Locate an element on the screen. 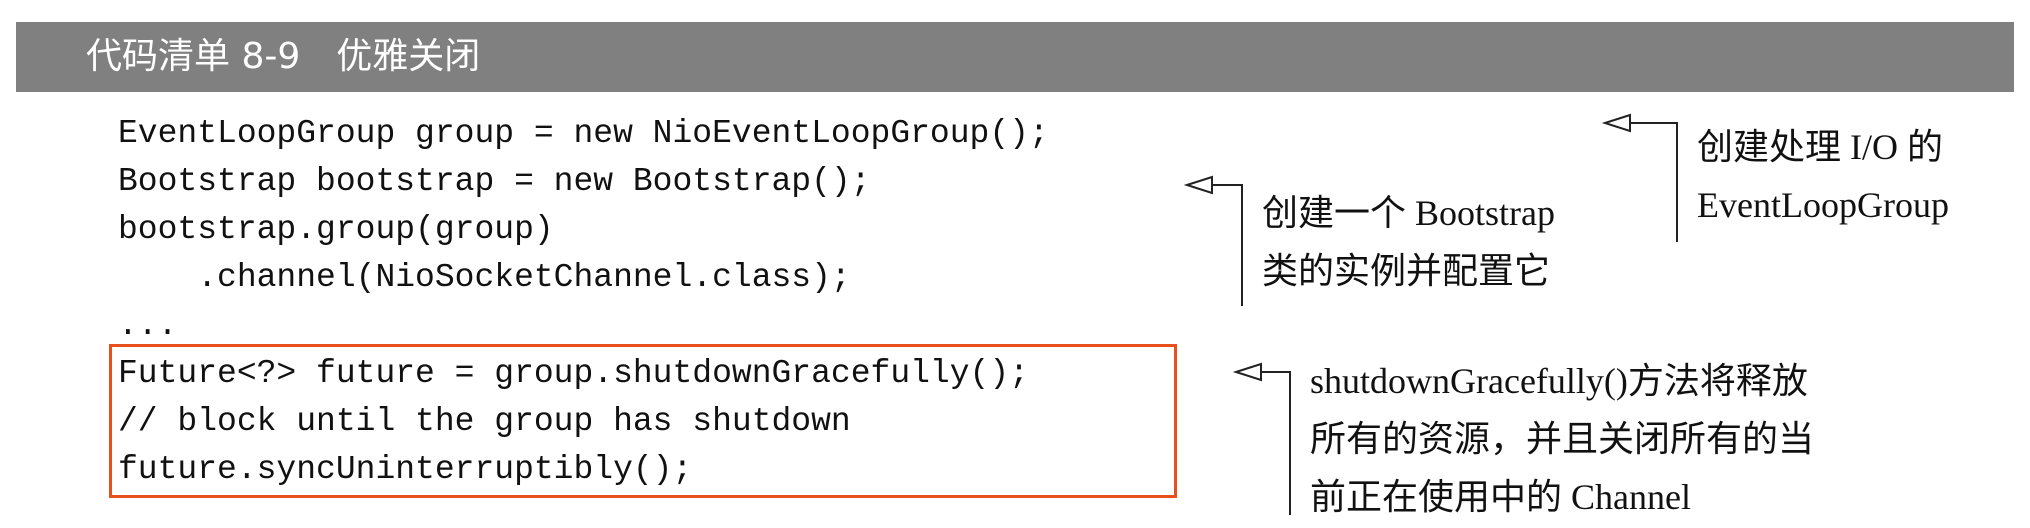 The width and height of the screenshot is (2030, 528). bootstrap-note-line-1: 创建一个 Bootstrap is located at coordinates (1408, 213).